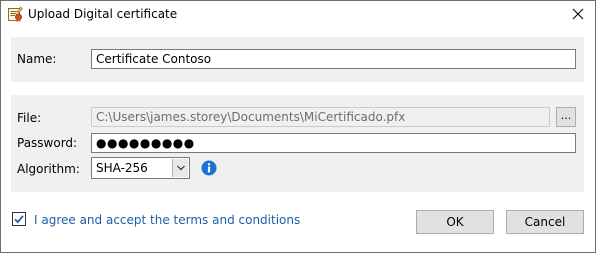  What do you see at coordinates (333, 143) in the screenshot?
I see `password-input: ●●●●●●●●●` at bounding box center [333, 143].